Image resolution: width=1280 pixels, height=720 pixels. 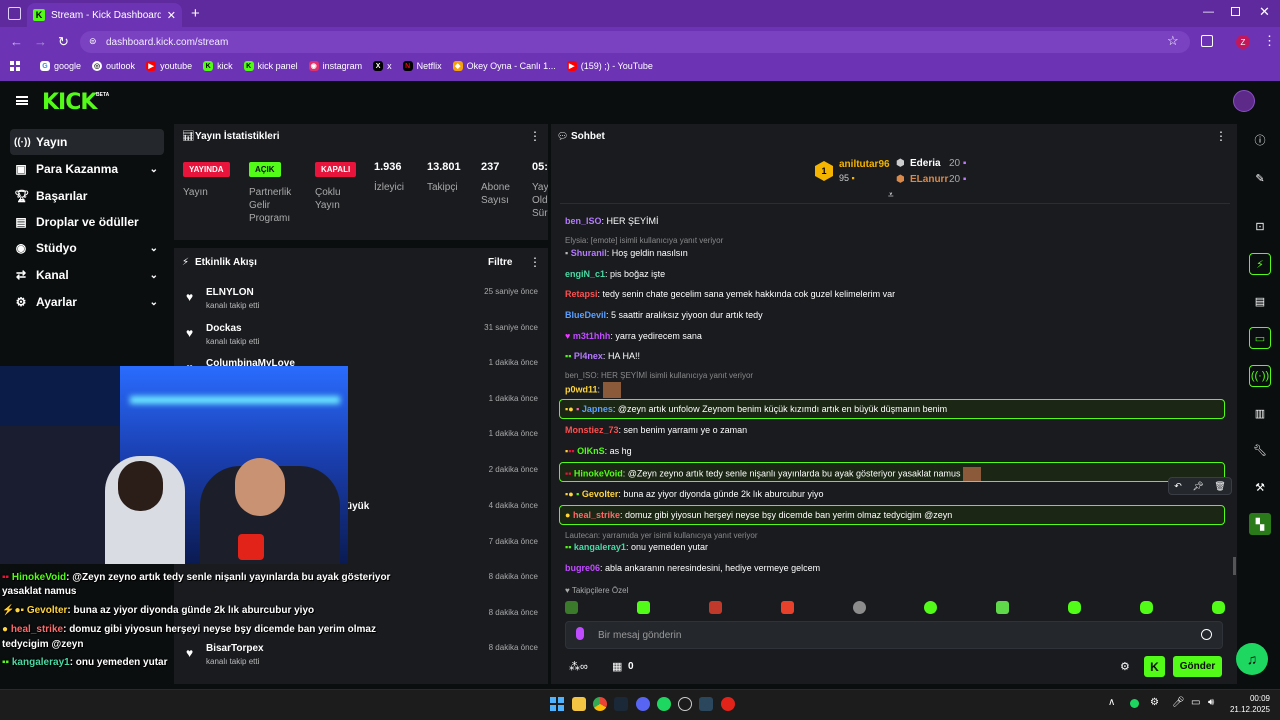 What do you see at coordinates (16, 41) in the screenshot?
I see `back-icon: ←` at bounding box center [16, 41].